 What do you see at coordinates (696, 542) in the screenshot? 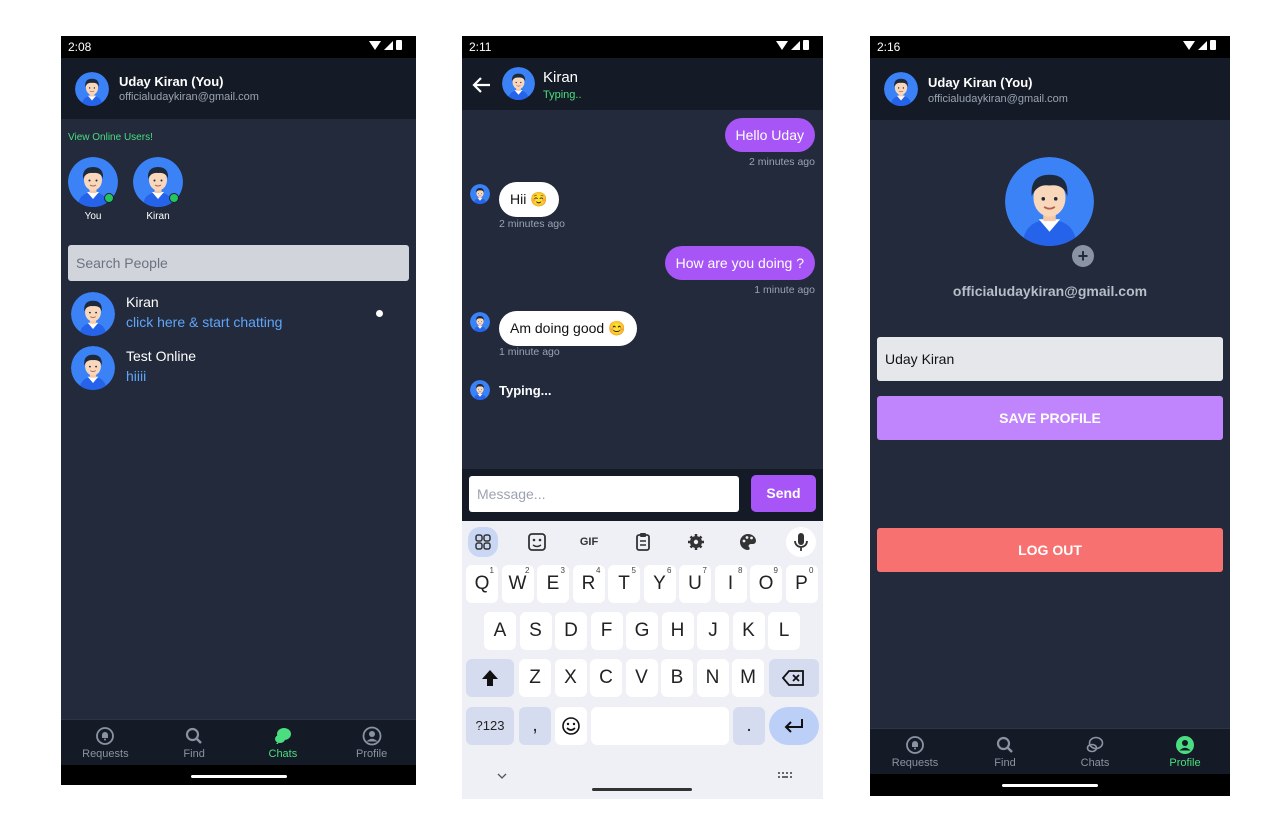
I see `settings-icon` at bounding box center [696, 542].